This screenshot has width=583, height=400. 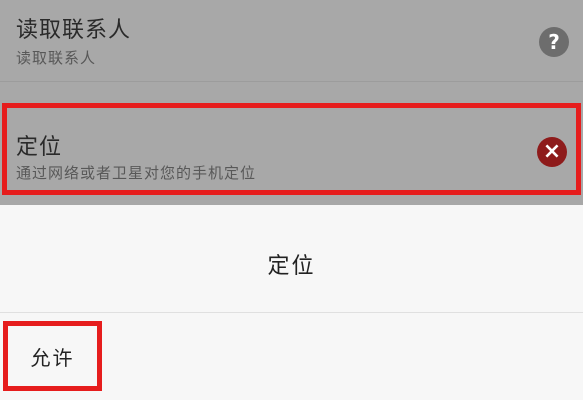 I want to click on permission-description-location: 通过网络或者卫星对您的手机定位, so click(x=136, y=173).